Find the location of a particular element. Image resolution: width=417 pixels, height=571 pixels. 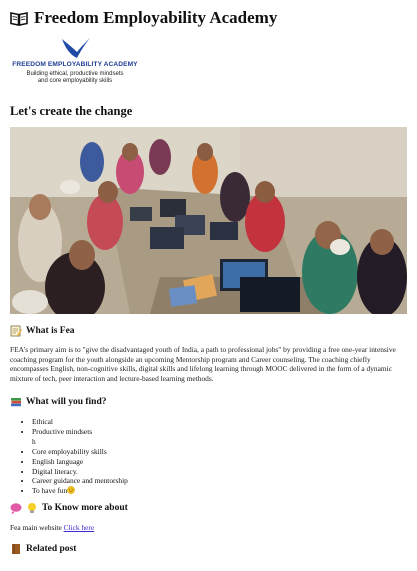

list-item: Career guidance and mentorship is located at coordinates (182, 481).